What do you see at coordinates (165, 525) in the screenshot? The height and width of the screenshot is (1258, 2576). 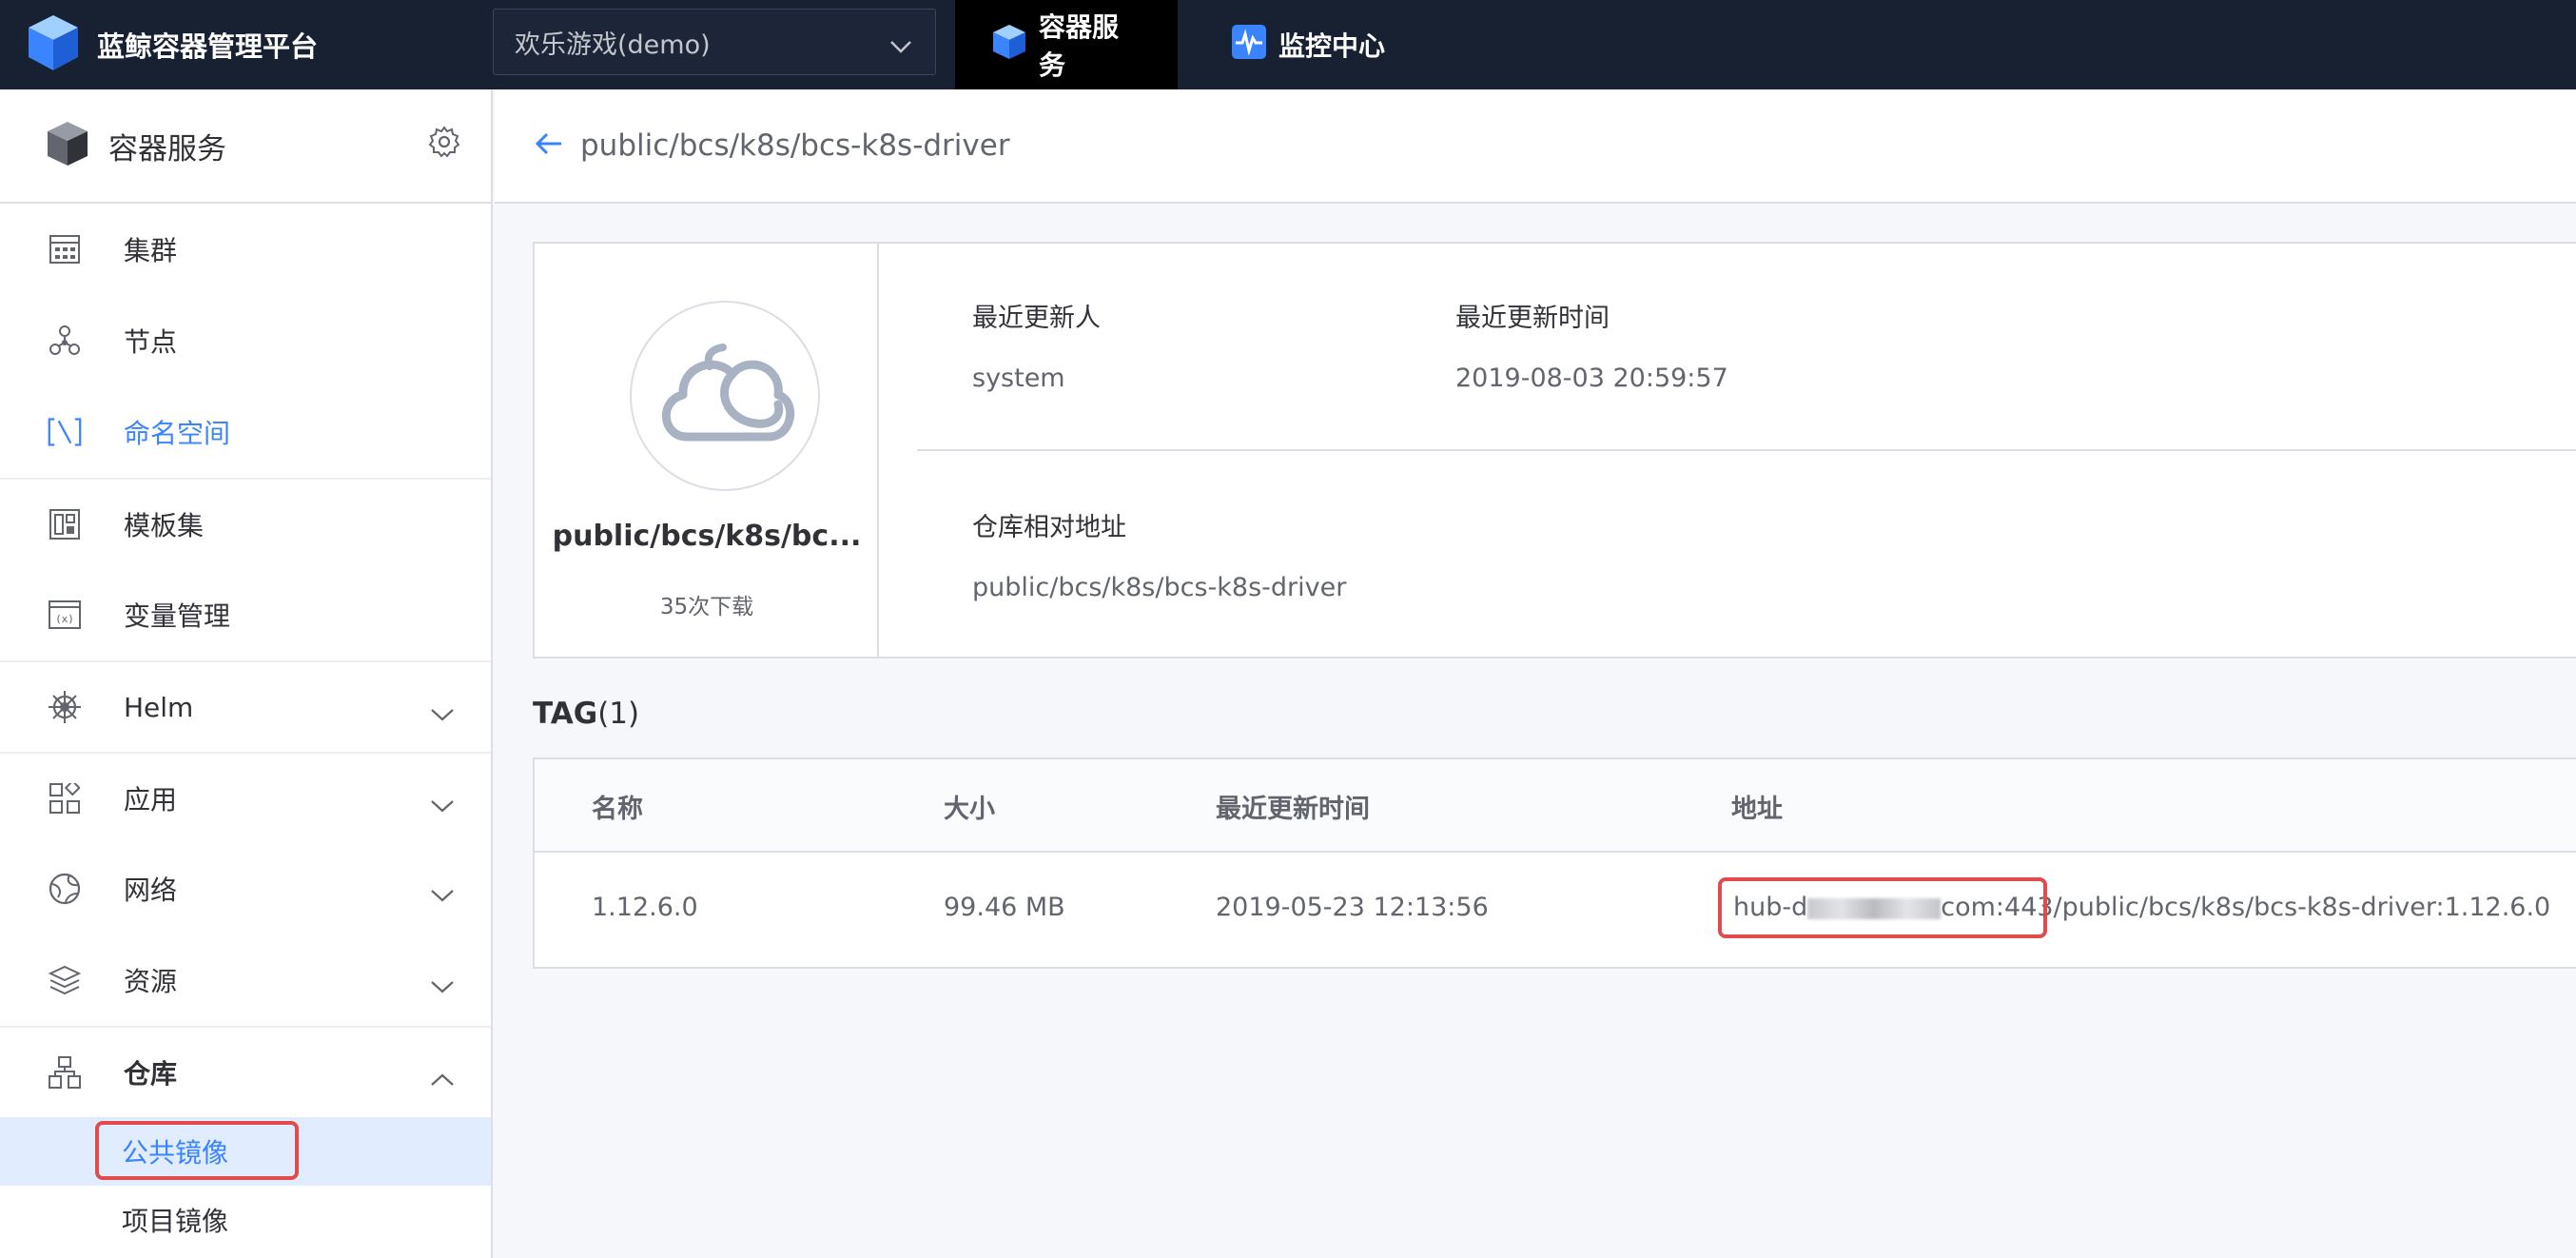 I see `sidebar-item-label: 模板集` at bounding box center [165, 525].